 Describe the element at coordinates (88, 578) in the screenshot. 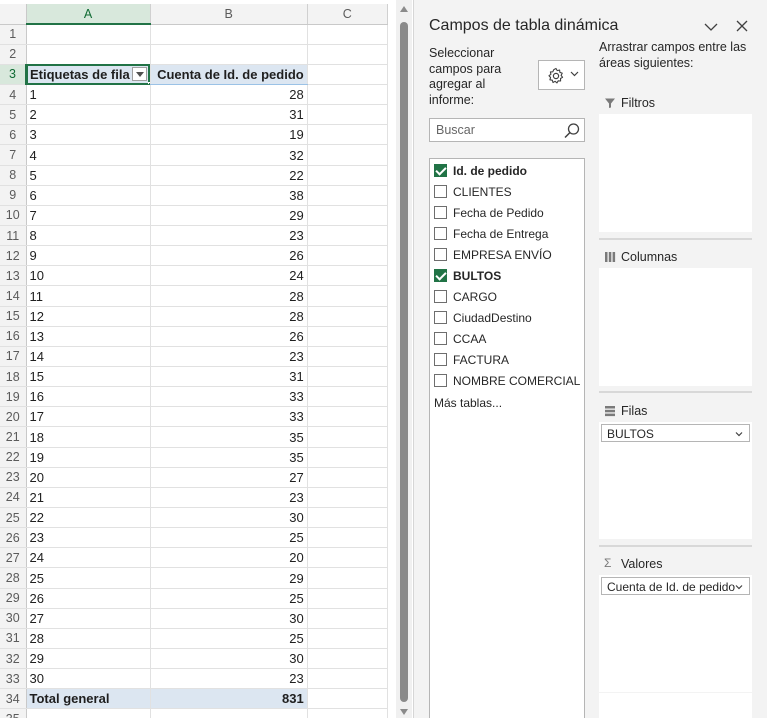

I see `cell-a: 25` at that location.